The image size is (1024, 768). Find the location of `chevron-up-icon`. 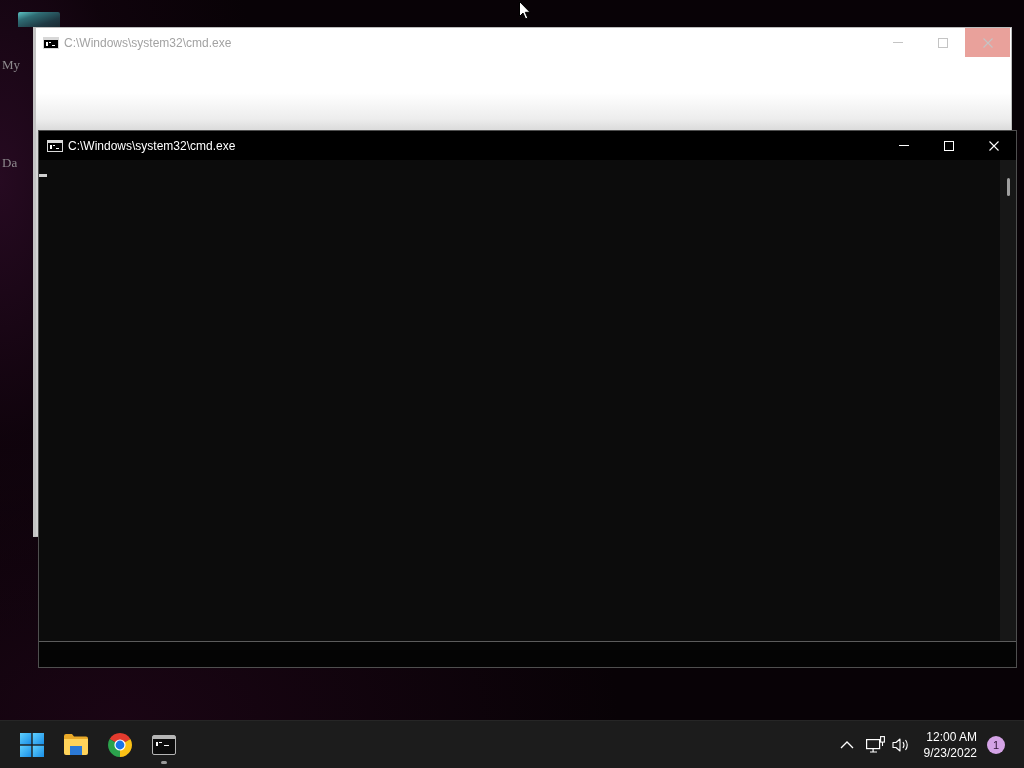

chevron-up-icon is located at coordinates (846, 744).